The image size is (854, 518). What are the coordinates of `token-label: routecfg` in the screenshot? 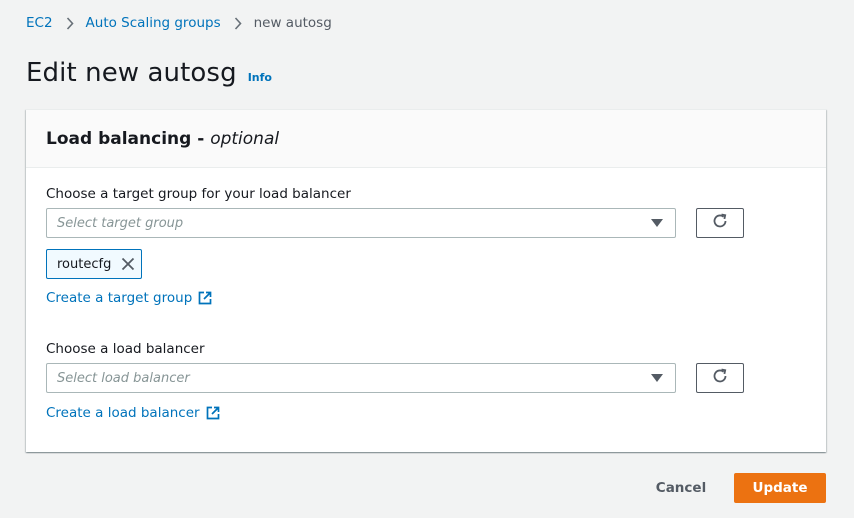 It's located at (84, 264).